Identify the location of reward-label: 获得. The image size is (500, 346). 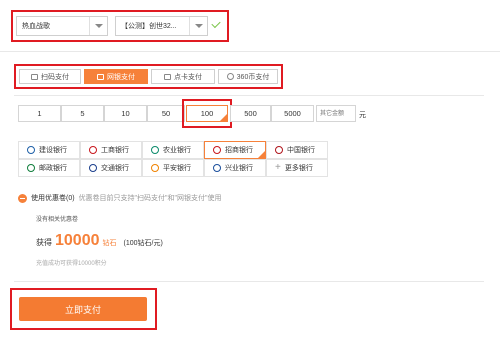
(44, 242).